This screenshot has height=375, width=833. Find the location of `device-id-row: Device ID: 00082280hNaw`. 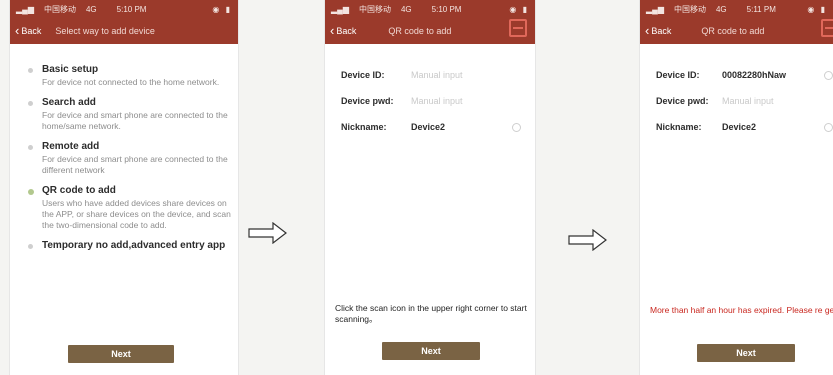

device-id-row: Device ID: 00082280hNaw is located at coordinates (744, 75).